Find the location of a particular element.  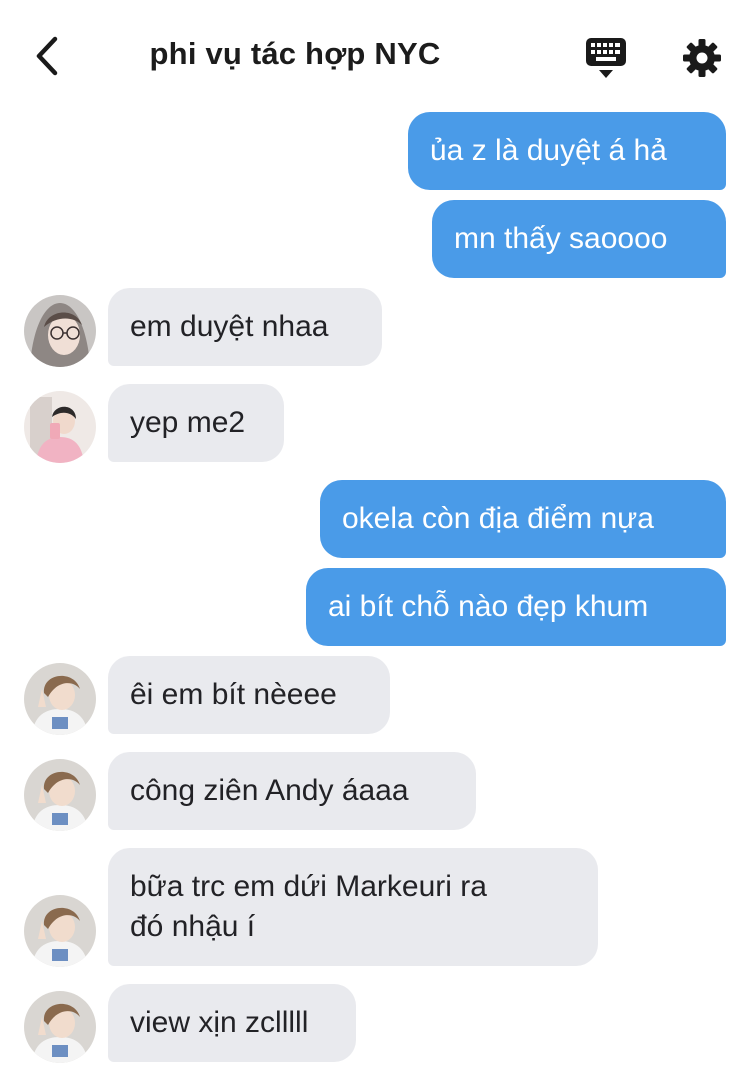

message-bubble-outgoing: mn thấy saoooo is located at coordinates (579, 239).